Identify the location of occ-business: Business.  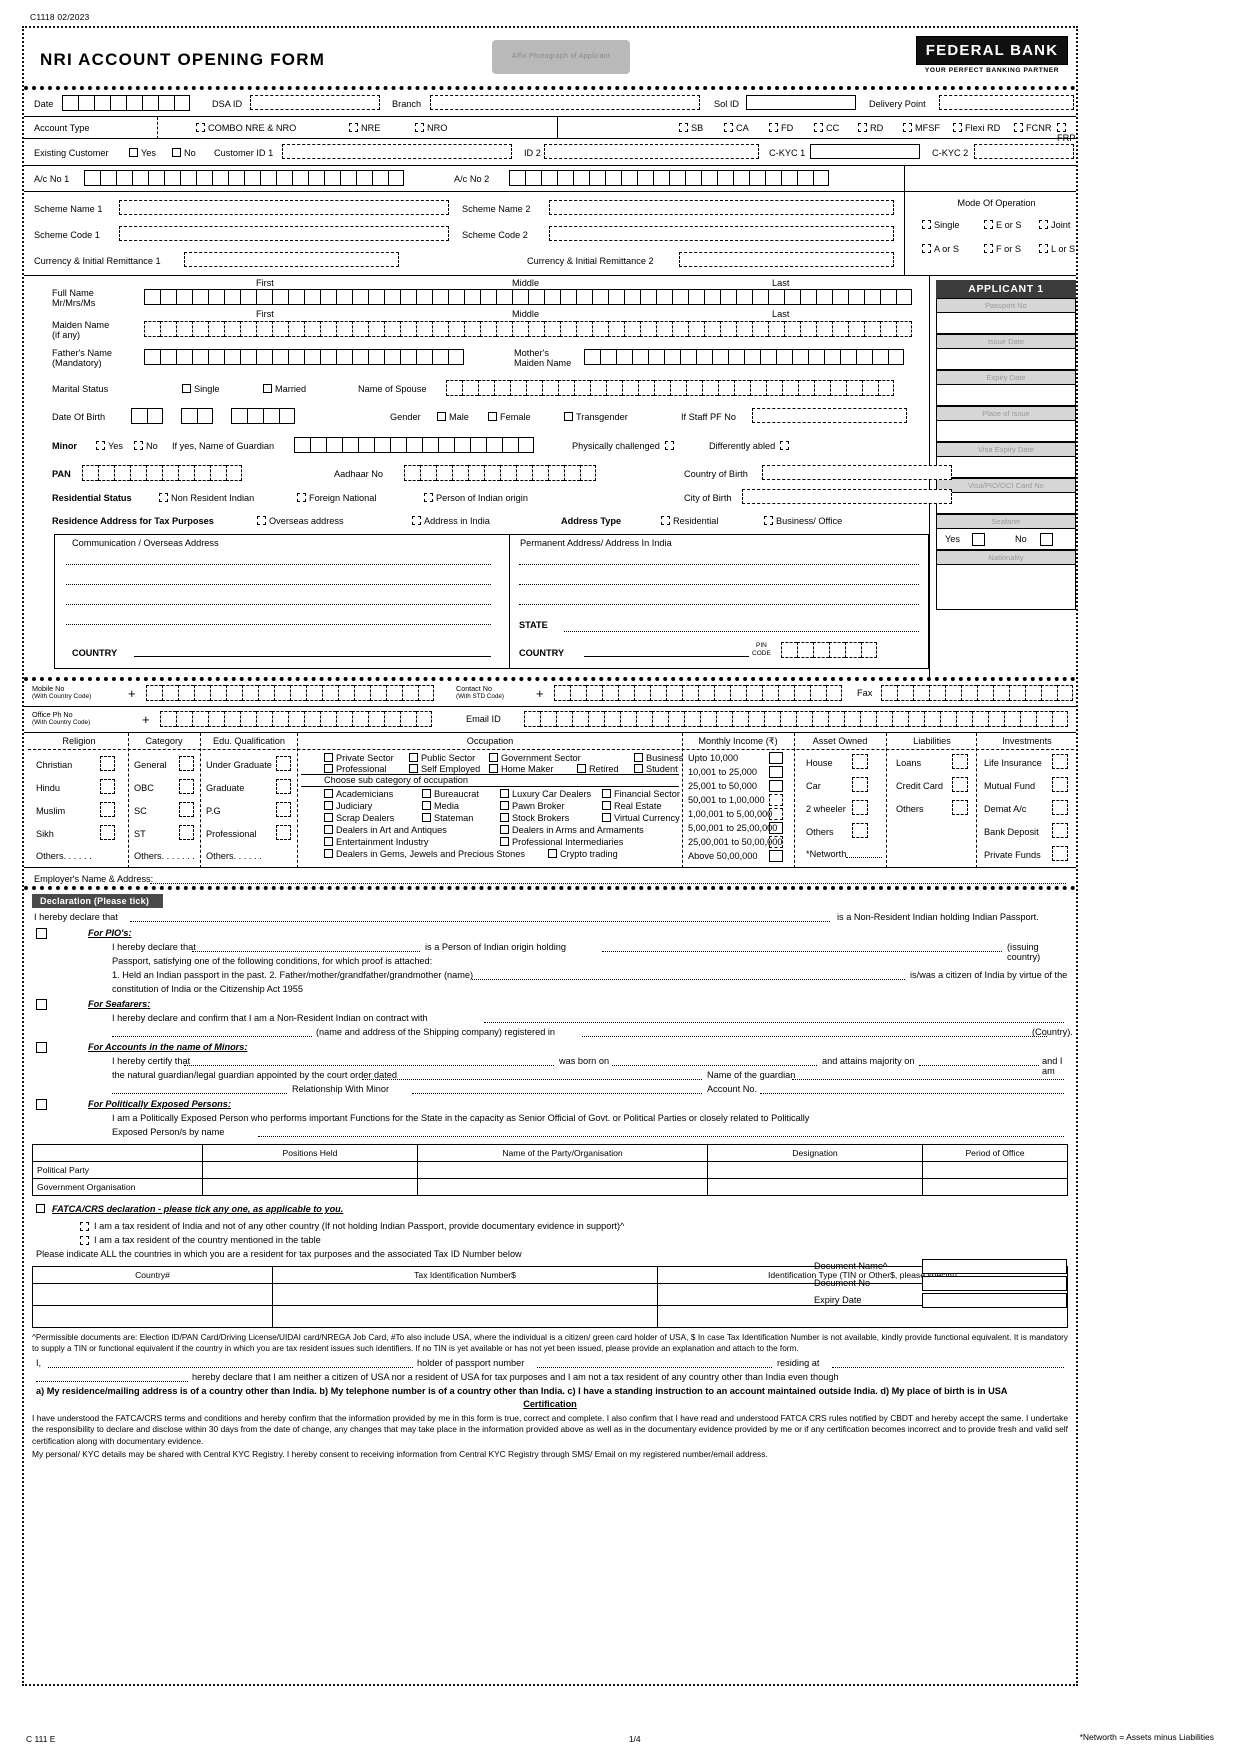
(658, 758).